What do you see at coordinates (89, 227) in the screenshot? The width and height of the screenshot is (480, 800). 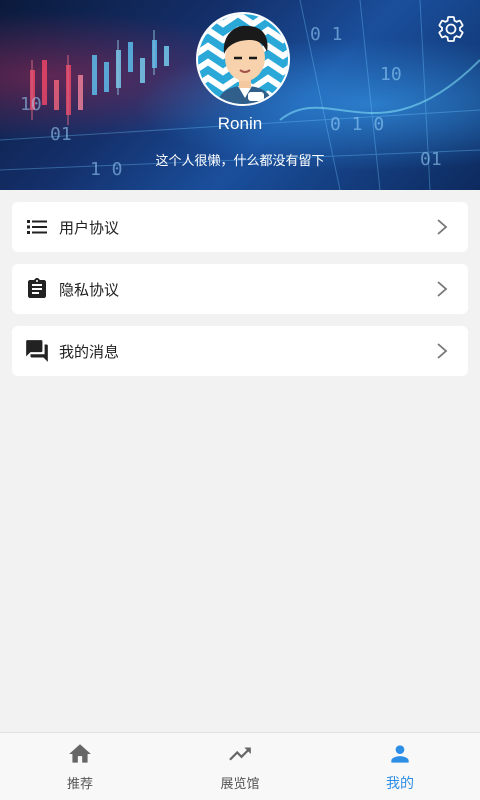 I see `menu-item-label: 用户协议` at bounding box center [89, 227].